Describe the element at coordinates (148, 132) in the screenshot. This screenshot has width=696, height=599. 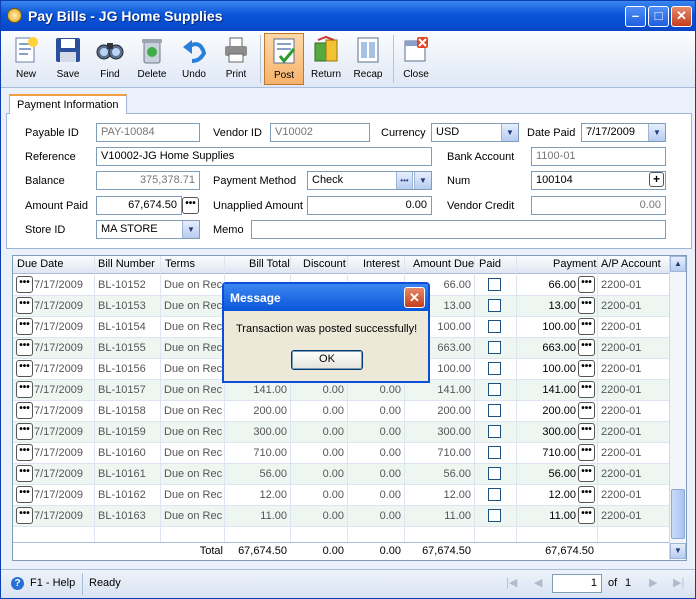
I see `payable-id-field: PAY-10084` at that location.